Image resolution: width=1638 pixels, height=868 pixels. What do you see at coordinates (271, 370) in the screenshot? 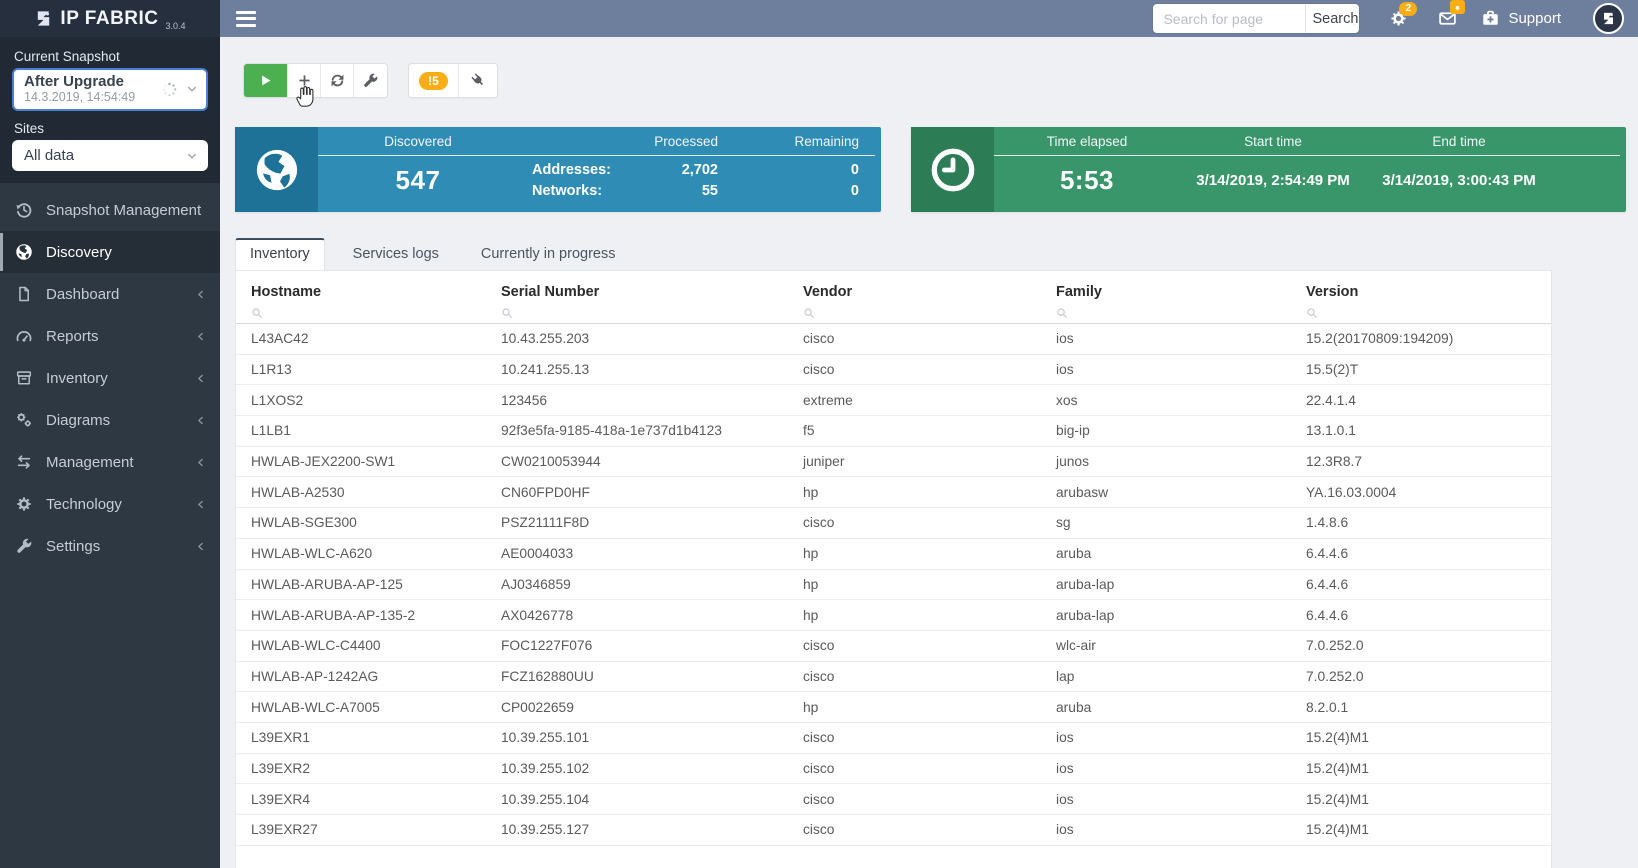
I see `table-cell: L1R13` at bounding box center [271, 370].